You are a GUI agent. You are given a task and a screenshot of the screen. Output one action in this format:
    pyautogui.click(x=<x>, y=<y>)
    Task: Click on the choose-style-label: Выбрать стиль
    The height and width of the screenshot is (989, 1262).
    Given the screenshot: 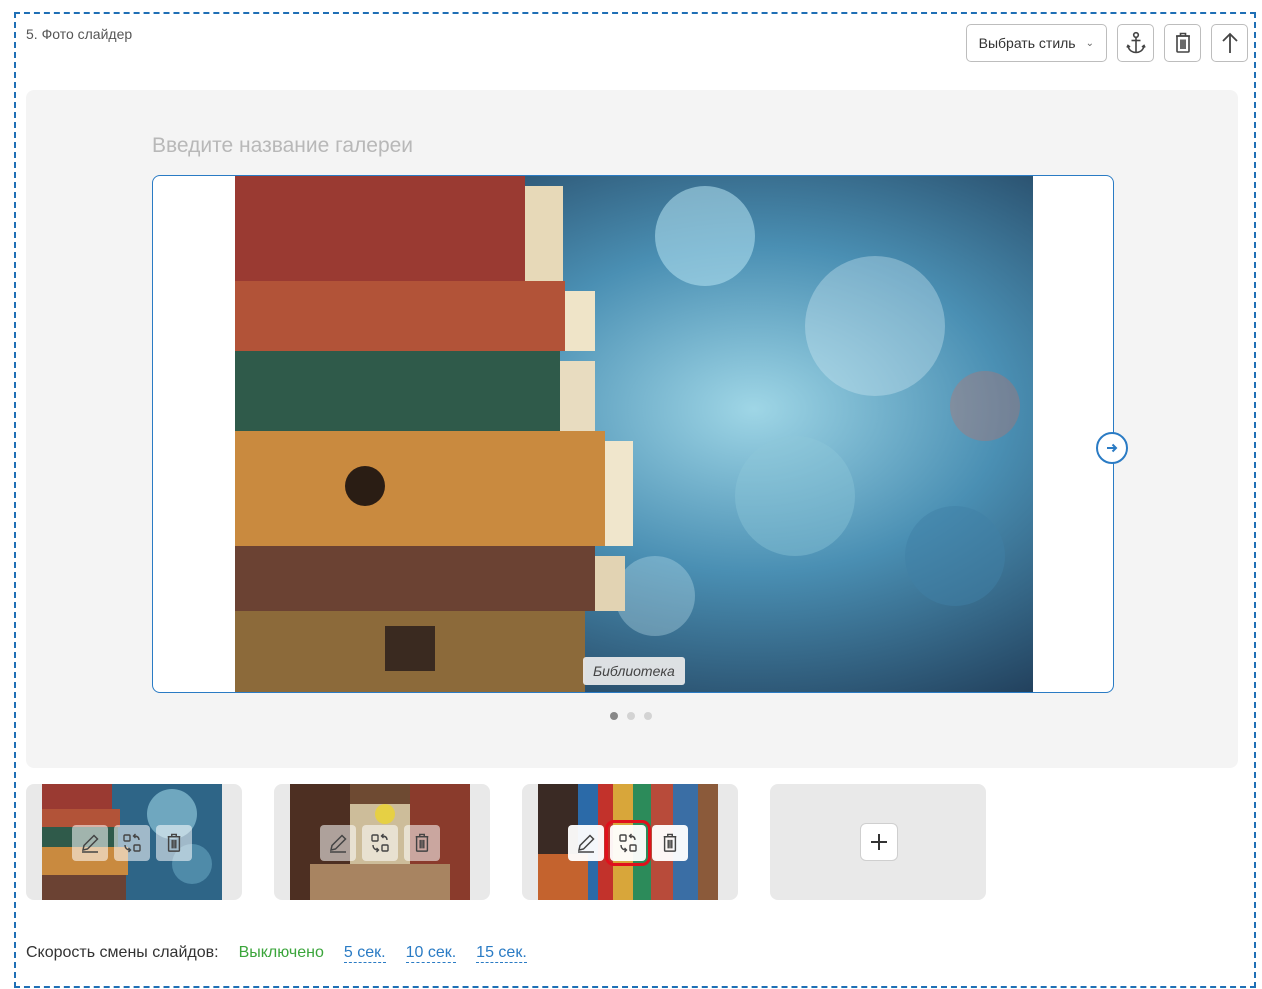 What is the action you would take?
    pyautogui.click(x=1027, y=43)
    